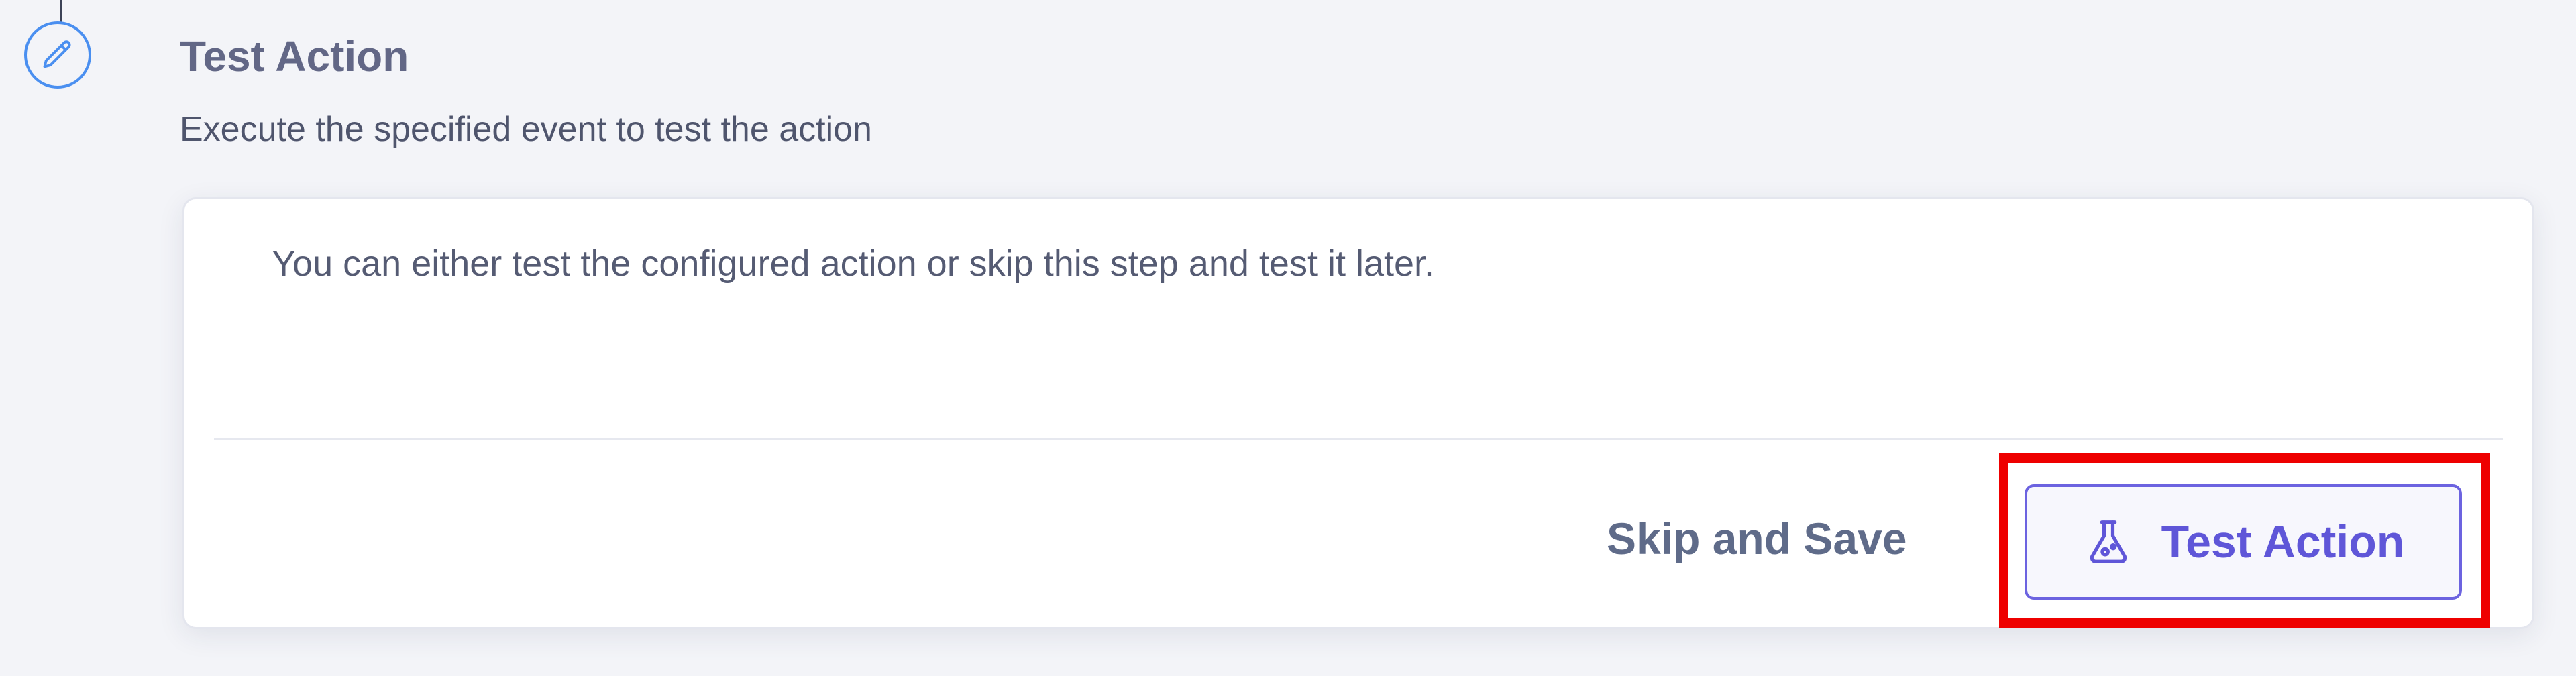 This screenshot has height=676, width=2576. Describe the element at coordinates (294, 56) in the screenshot. I see `step-title: Test Action` at that location.